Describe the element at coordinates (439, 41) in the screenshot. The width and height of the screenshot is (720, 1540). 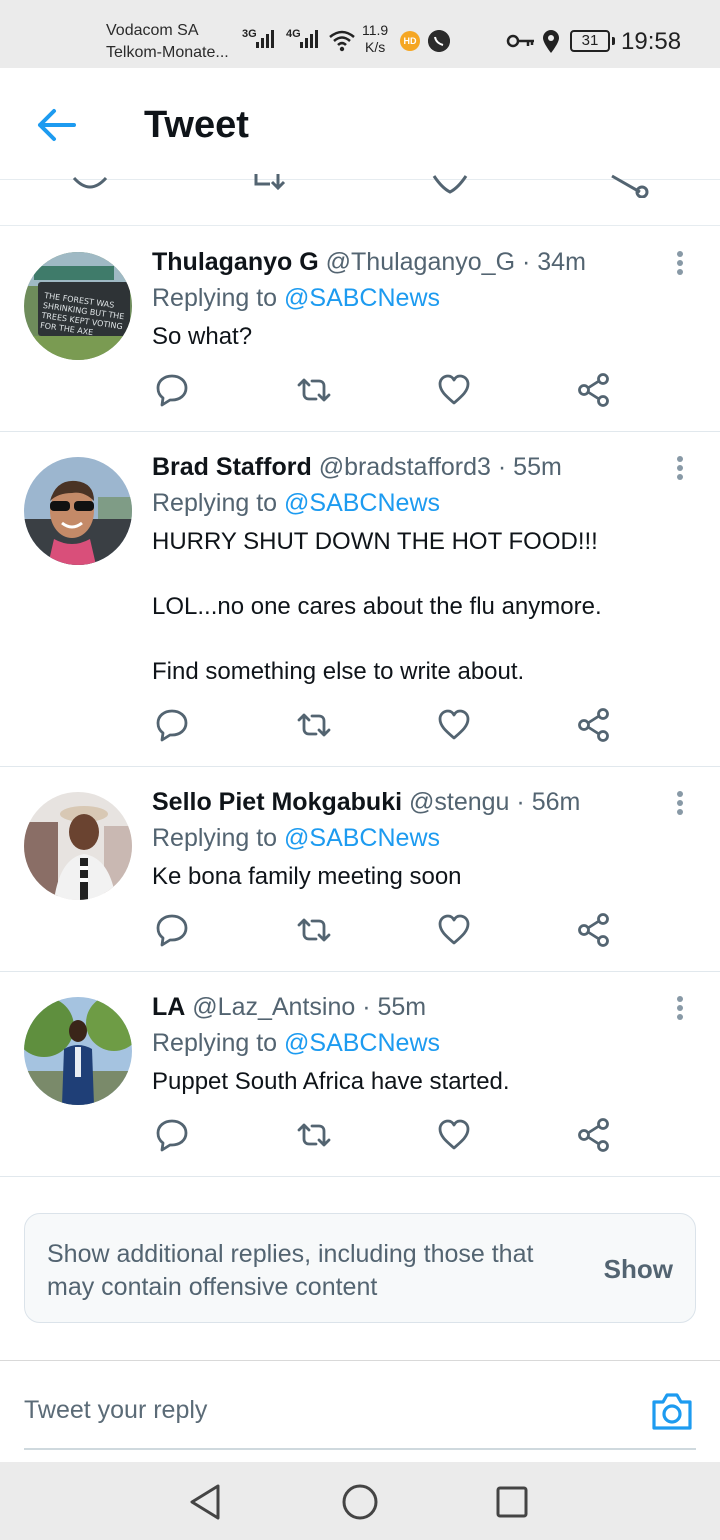
I see `whatsapp-icon` at that location.